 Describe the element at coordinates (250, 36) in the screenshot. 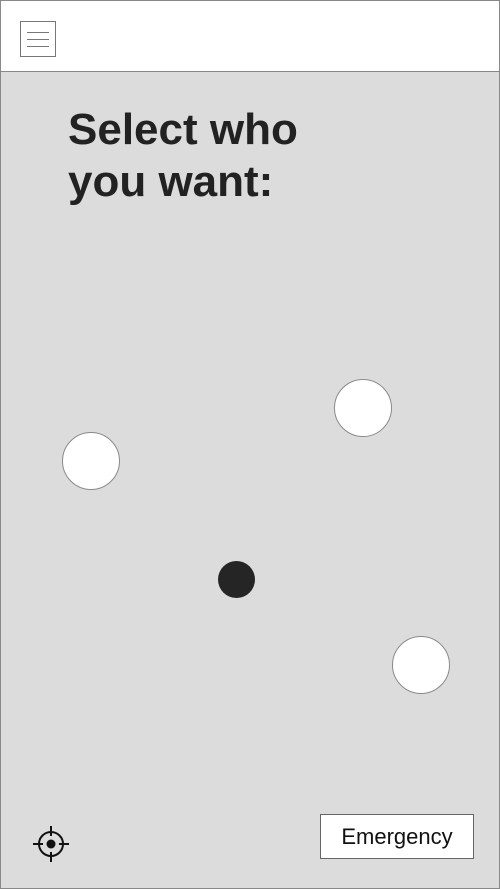

I see `top-bar` at that location.